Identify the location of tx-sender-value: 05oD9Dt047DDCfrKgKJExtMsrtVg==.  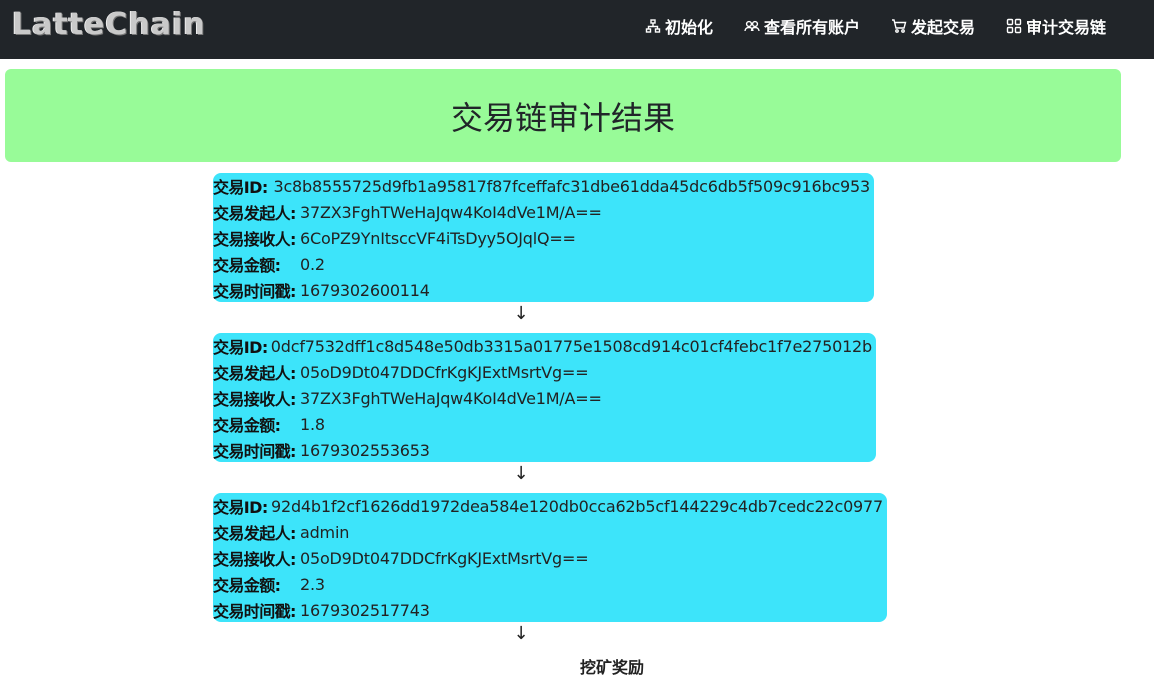
(444, 372).